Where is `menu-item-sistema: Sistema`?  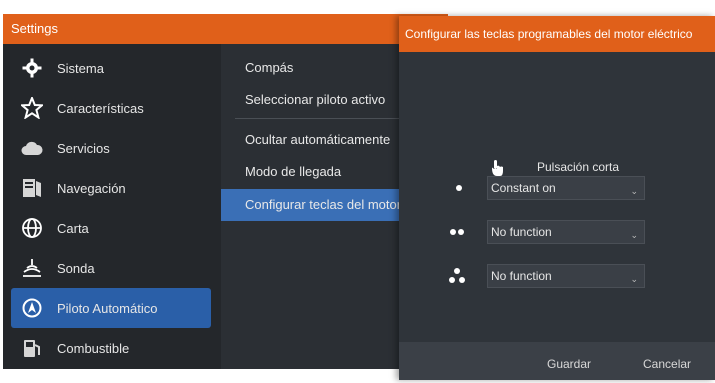
menu-item-sistema: Sistema is located at coordinates (111, 68).